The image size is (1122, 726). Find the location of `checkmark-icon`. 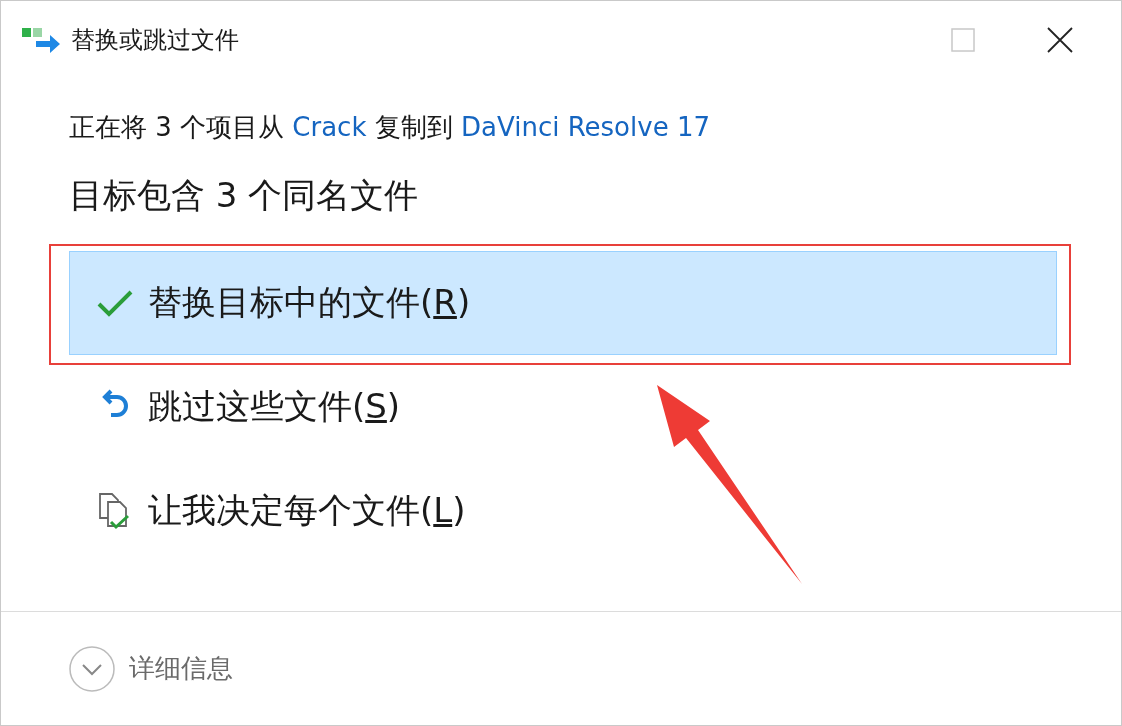

checkmark-icon is located at coordinates (115, 303).